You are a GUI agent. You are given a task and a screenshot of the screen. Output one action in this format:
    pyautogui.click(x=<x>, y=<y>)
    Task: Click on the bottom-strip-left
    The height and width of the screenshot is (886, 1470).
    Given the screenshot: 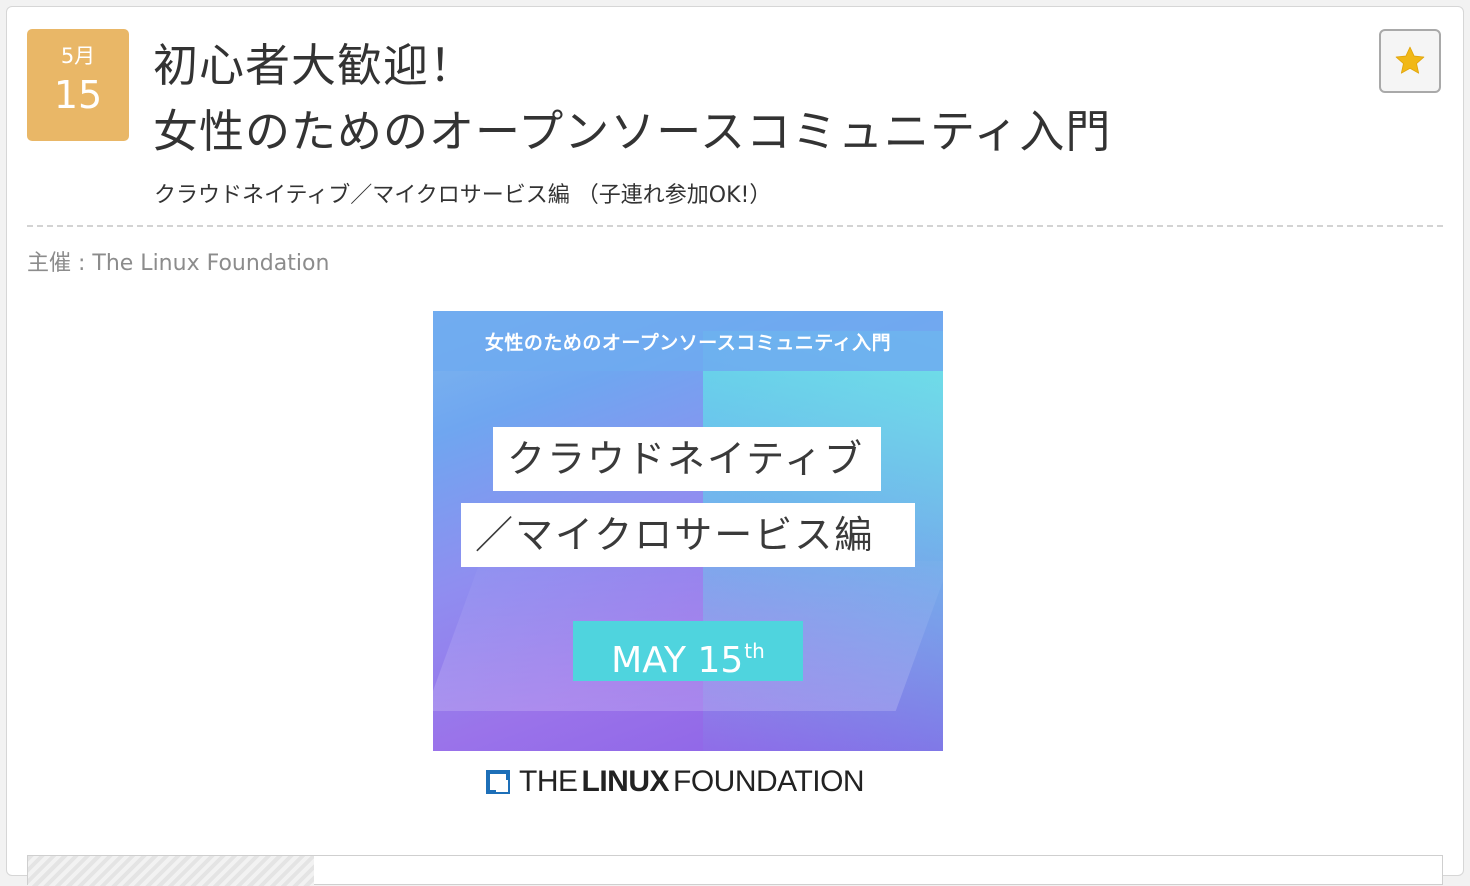 What is the action you would take?
    pyautogui.click(x=171, y=871)
    